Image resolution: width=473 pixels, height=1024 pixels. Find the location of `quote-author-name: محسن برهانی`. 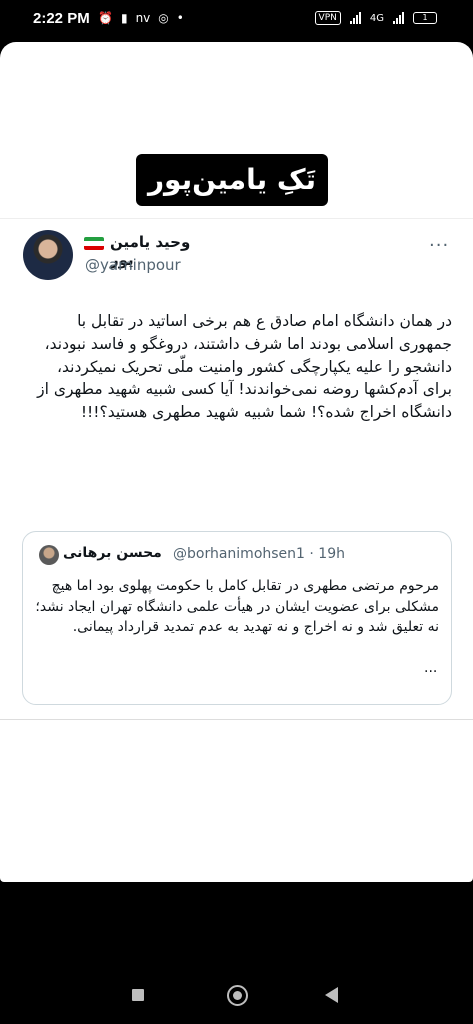

quote-author-name: محسن برهانی is located at coordinates (112, 553).